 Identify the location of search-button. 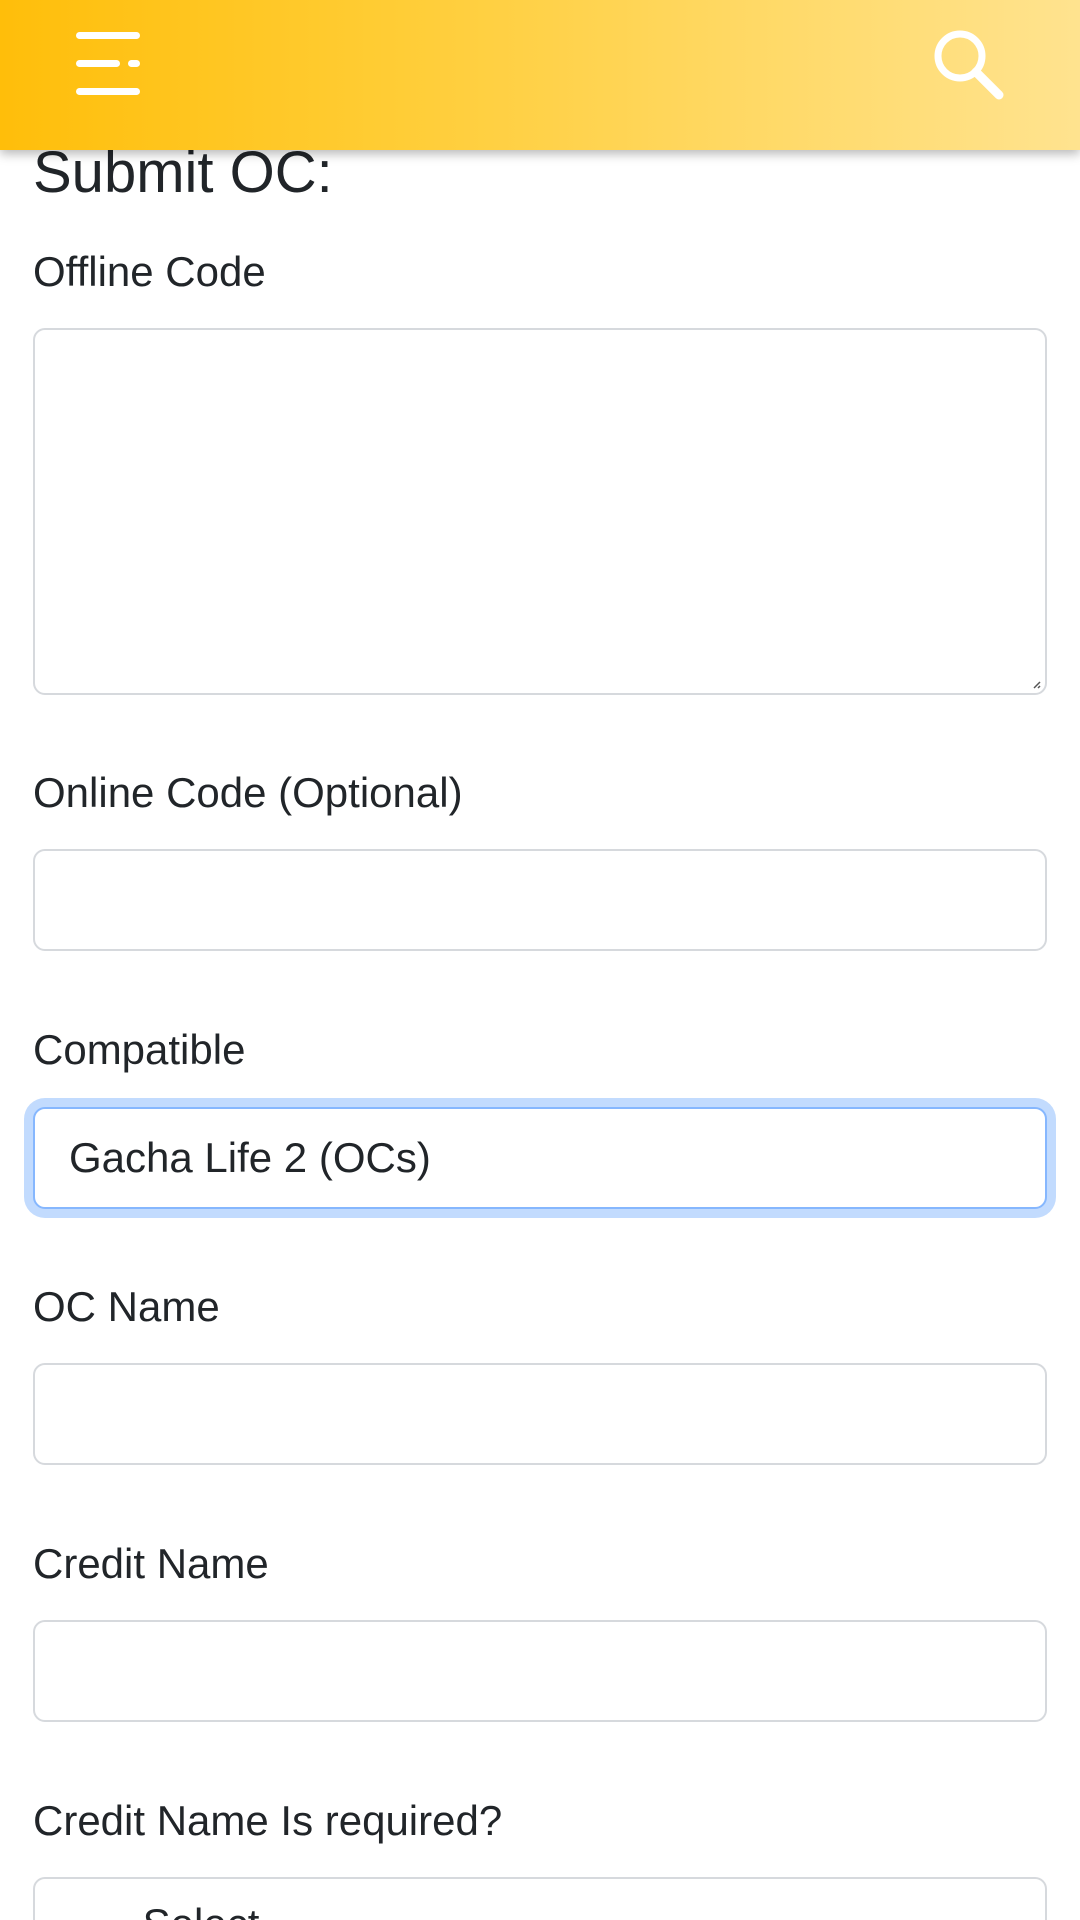
(968, 64).